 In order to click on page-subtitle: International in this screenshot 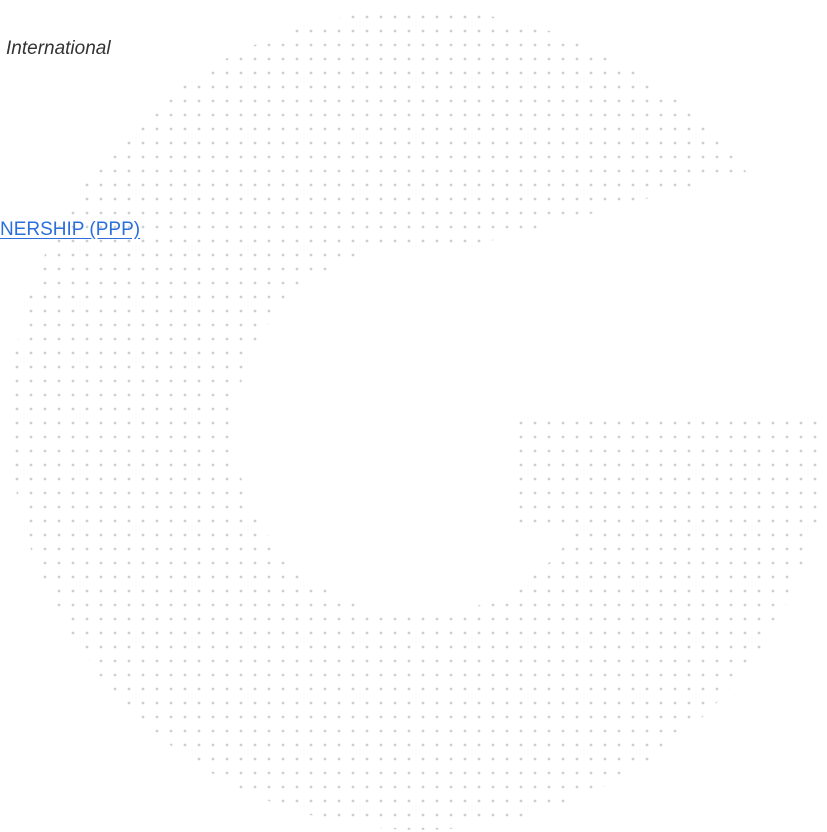, I will do `click(58, 48)`.